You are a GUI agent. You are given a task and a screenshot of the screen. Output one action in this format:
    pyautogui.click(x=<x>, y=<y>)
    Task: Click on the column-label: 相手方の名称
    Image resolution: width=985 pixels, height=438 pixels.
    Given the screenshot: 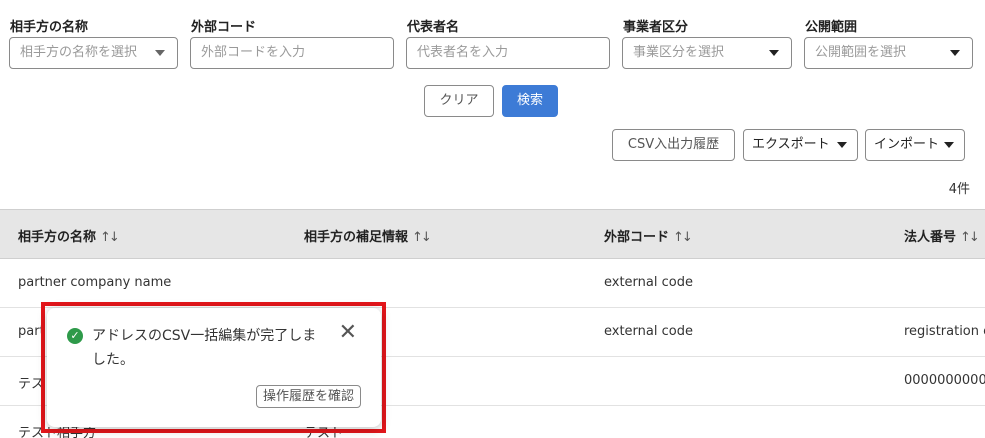 What is the action you would take?
    pyautogui.click(x=57, y=237)
    